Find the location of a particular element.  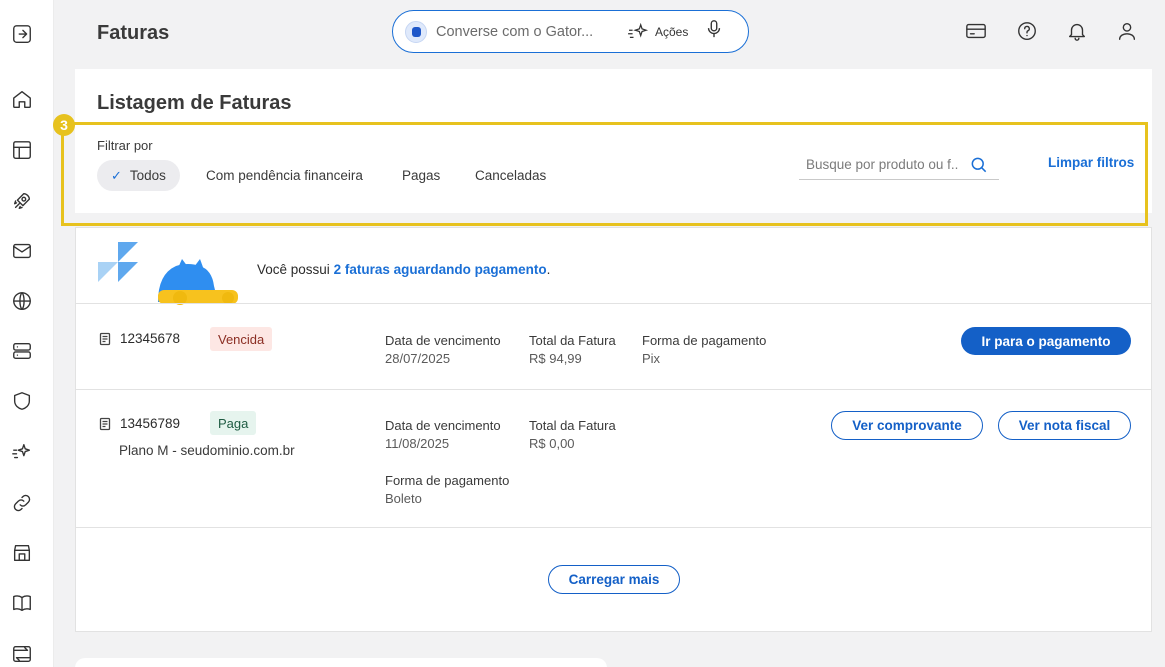

next-card is located at coordinates (341, 662).